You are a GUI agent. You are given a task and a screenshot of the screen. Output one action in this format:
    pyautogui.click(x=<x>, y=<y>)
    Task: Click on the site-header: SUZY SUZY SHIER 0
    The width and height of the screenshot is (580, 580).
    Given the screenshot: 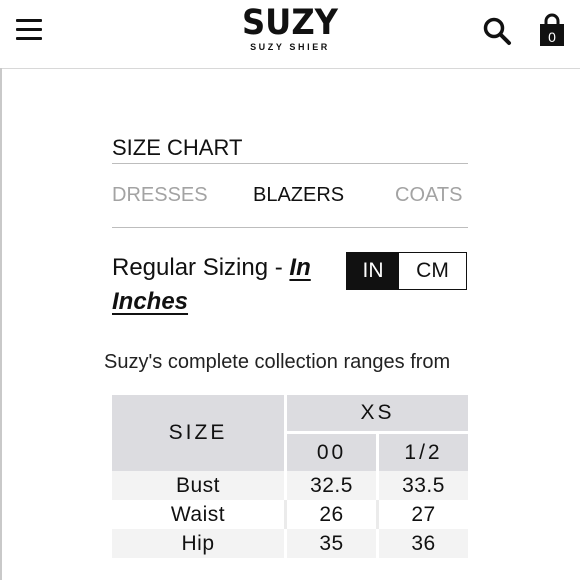 What is the action you would take?
    pyautogui.click(x=290, y=34)
    